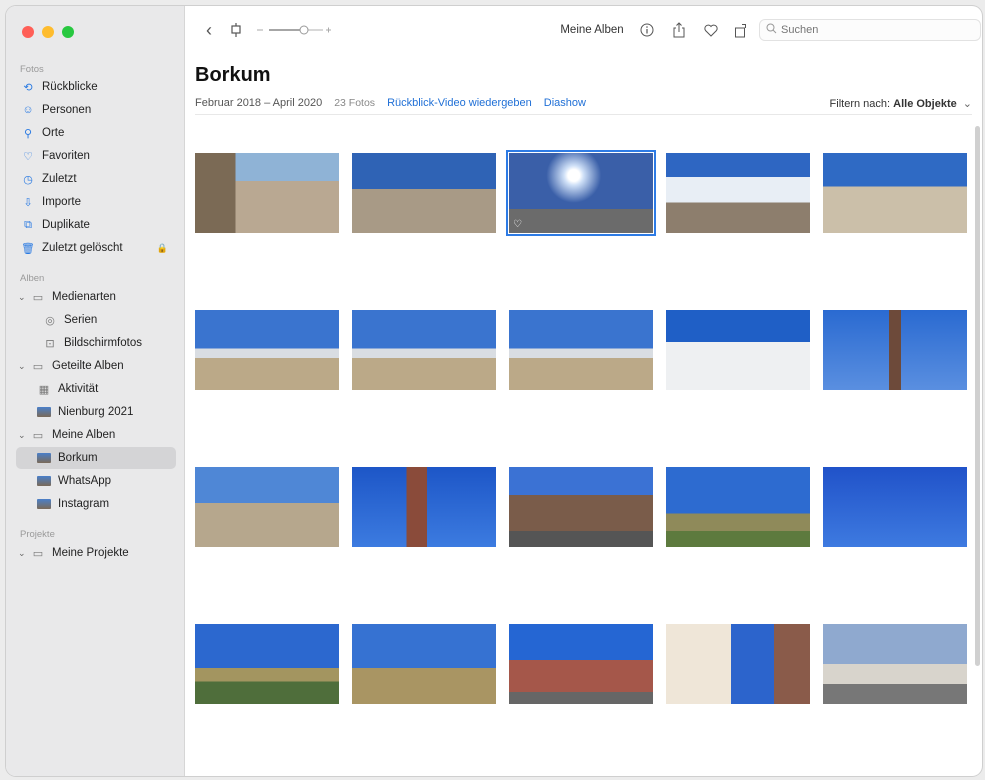  I want to click on sidebar-item-borkum: Borkum, so click(96, 458).